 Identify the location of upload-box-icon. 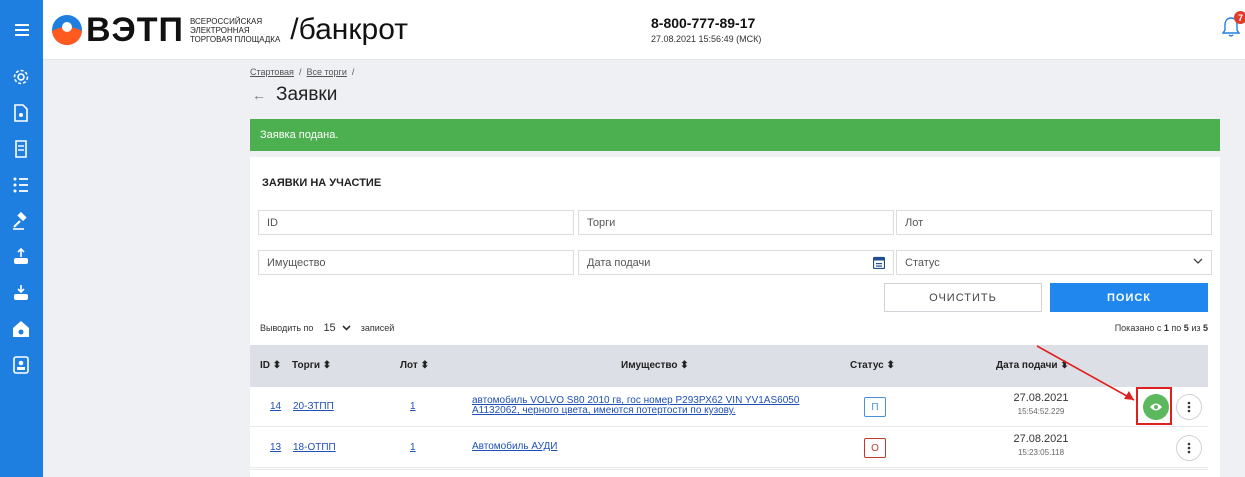
(21, 256).